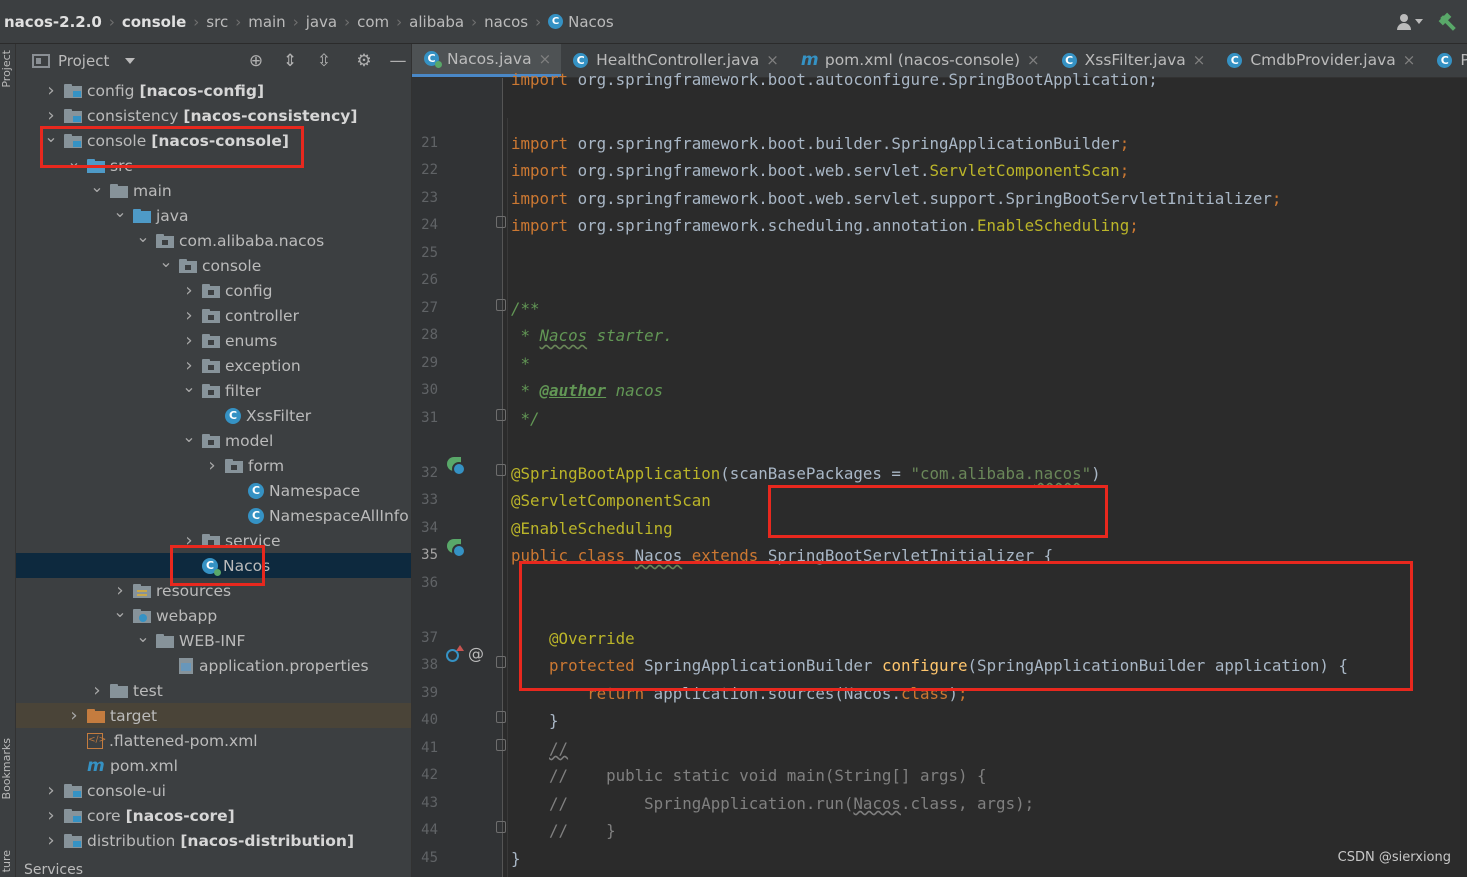 Image resolution: width=1467 pixels, height=877 pixels. What do you see at coordinates (213, 265) in the screenshot?
I see `tree-item-console: ⌄ console` at bounding box center [213, 265].